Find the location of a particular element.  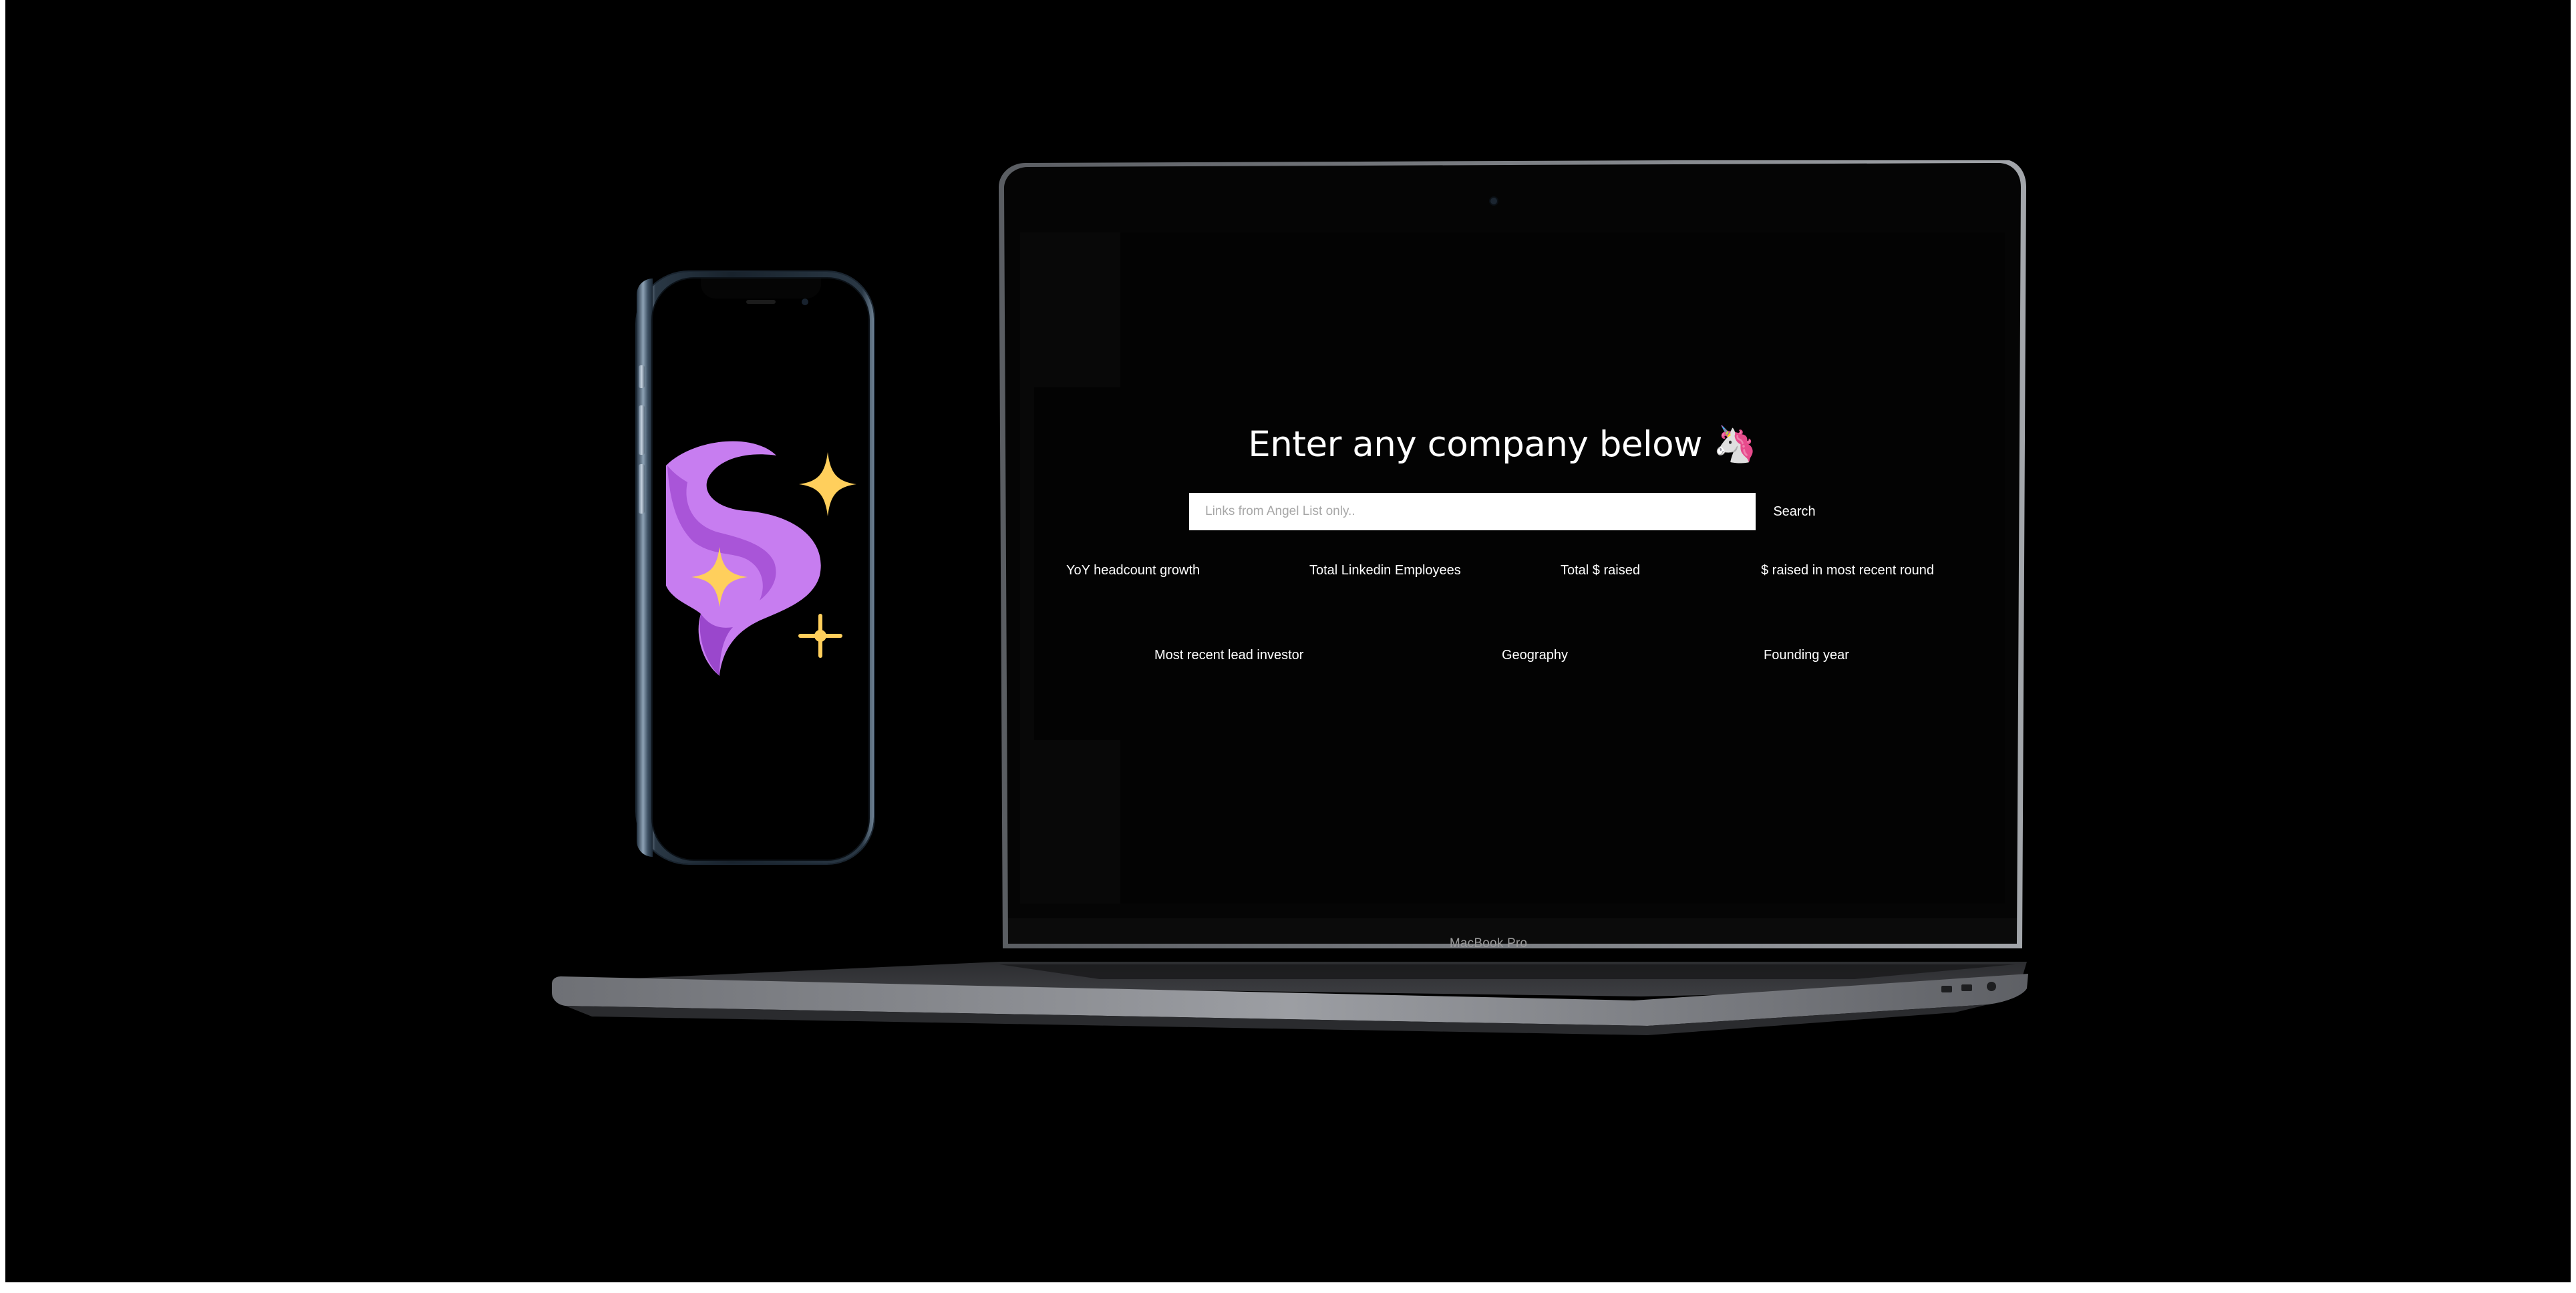

metric-geography: Geography is located at coordinates (1535, 656).